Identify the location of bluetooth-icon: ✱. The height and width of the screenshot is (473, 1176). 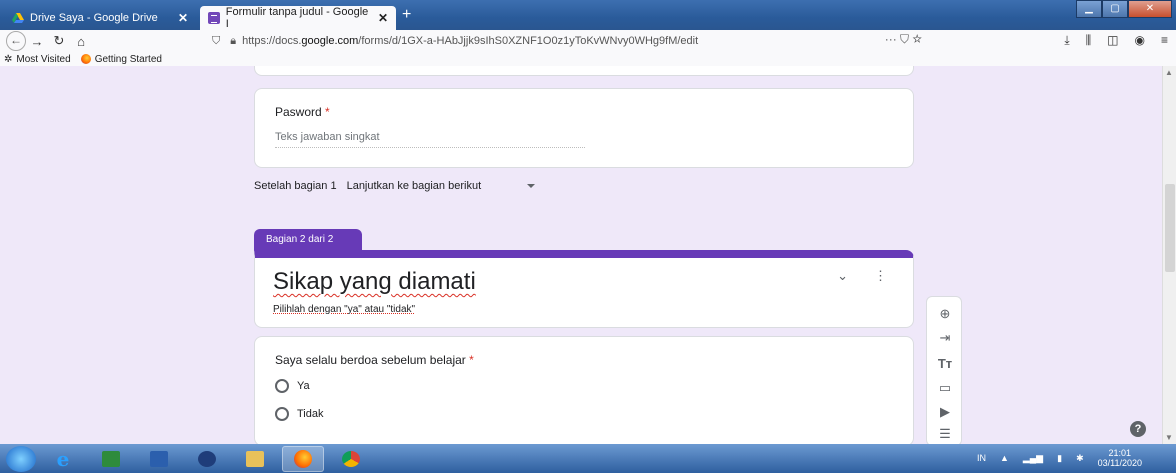
(1080, 458).